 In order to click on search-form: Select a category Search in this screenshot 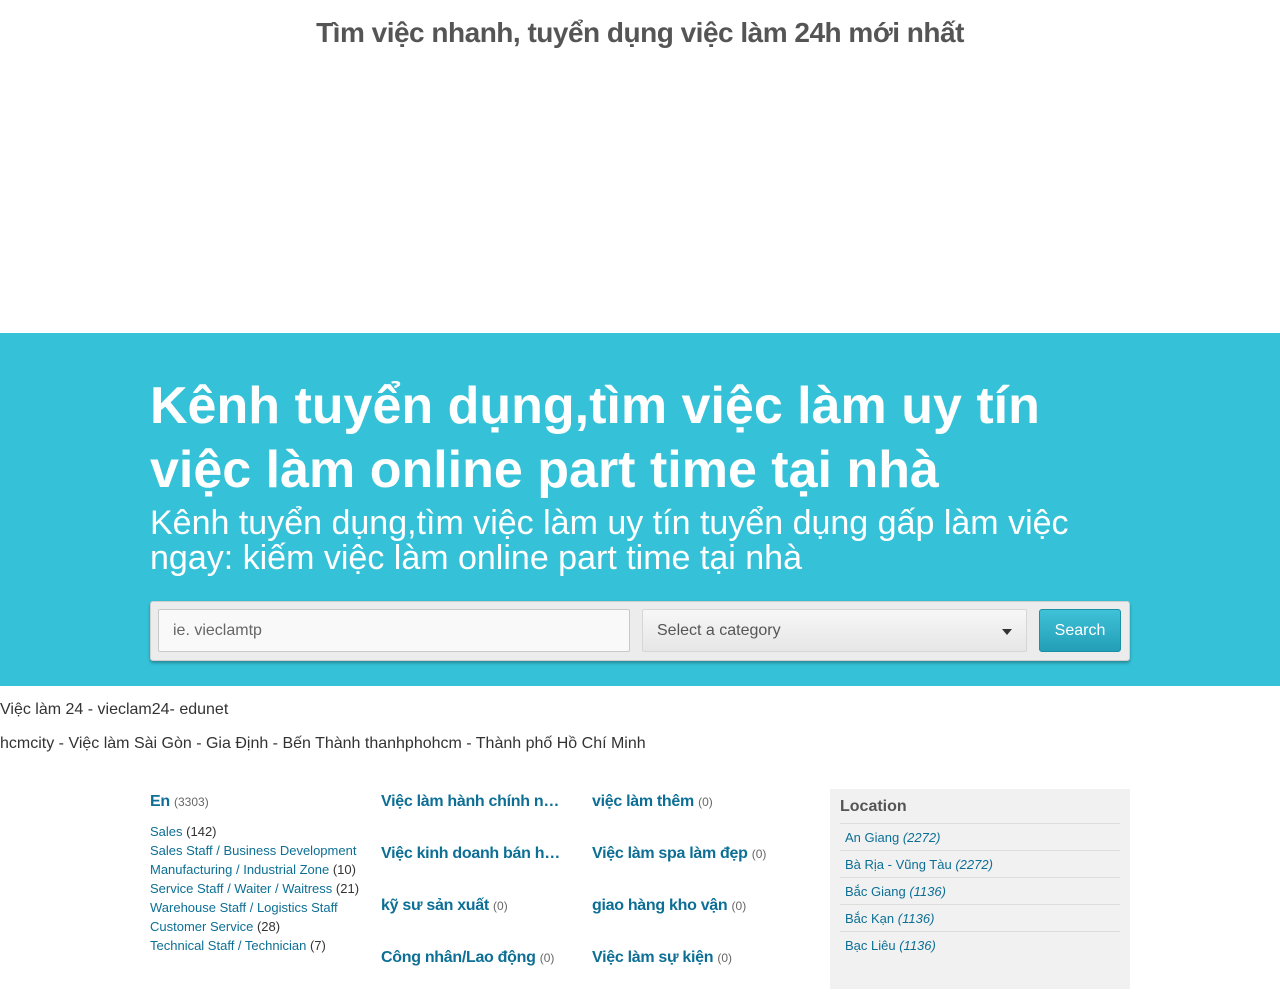, I will do `click(640, 631)`.